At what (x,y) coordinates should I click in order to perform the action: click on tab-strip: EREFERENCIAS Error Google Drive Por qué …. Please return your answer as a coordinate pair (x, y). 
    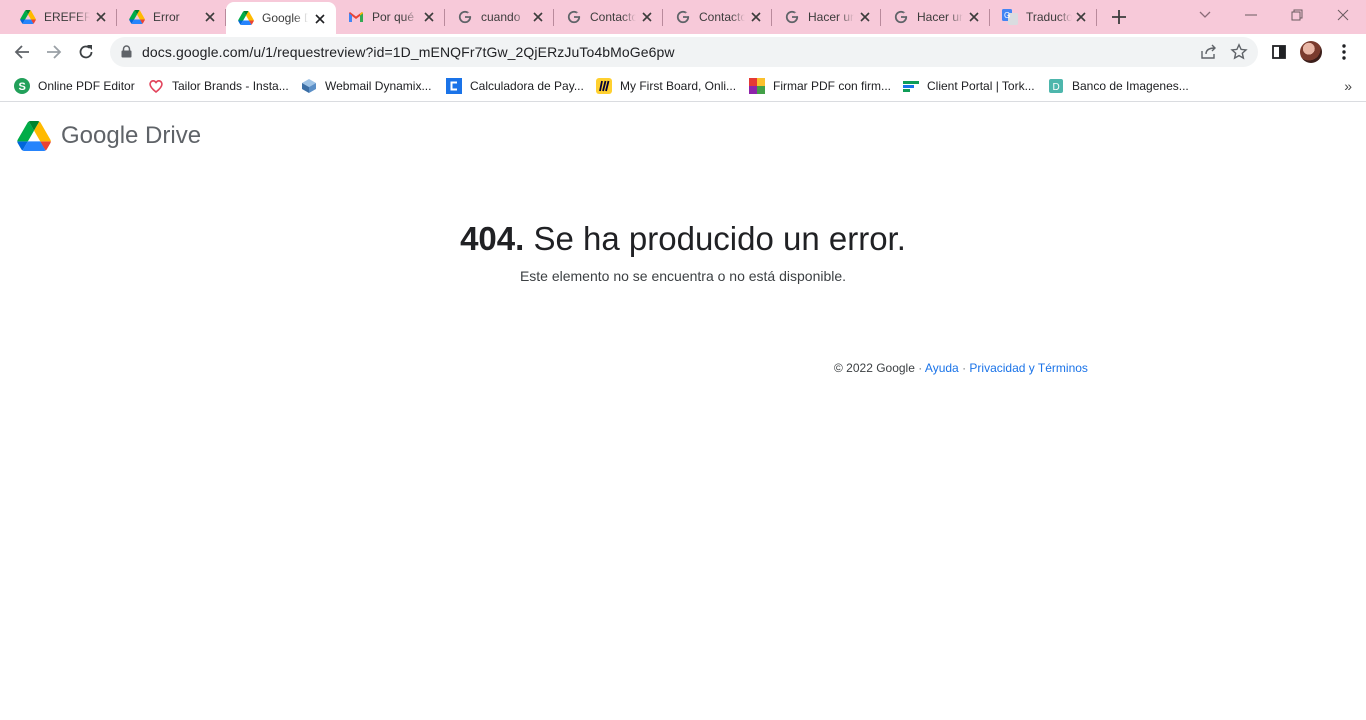
    Looking at the image, I should click on (683, 17).